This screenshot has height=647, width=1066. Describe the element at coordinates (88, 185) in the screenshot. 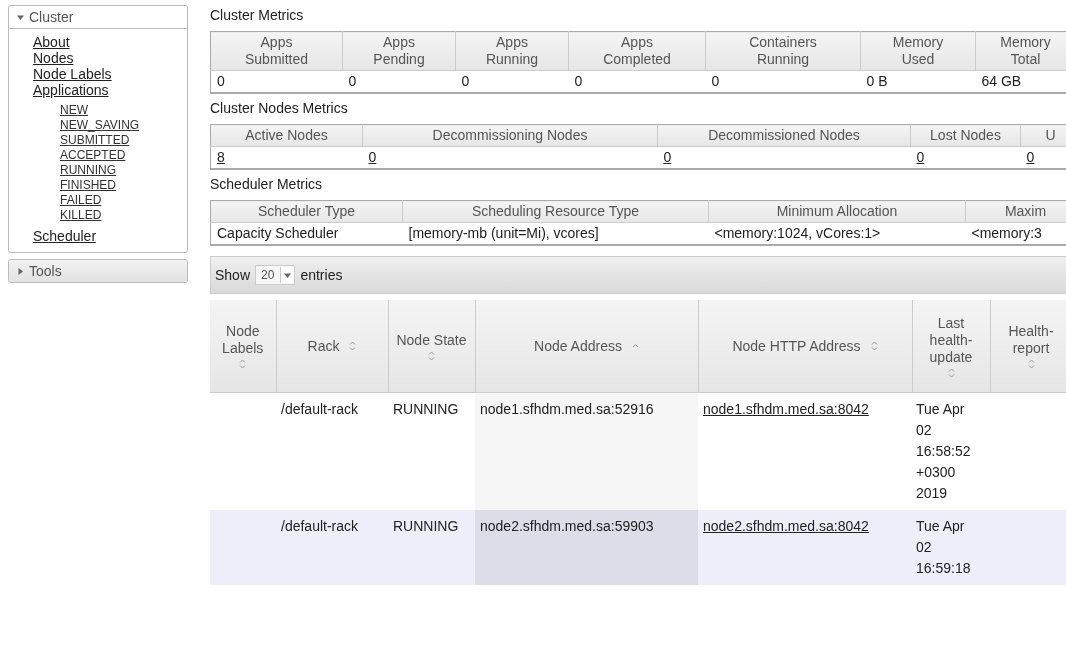

I see `nav-link: FINISHED` at that location.